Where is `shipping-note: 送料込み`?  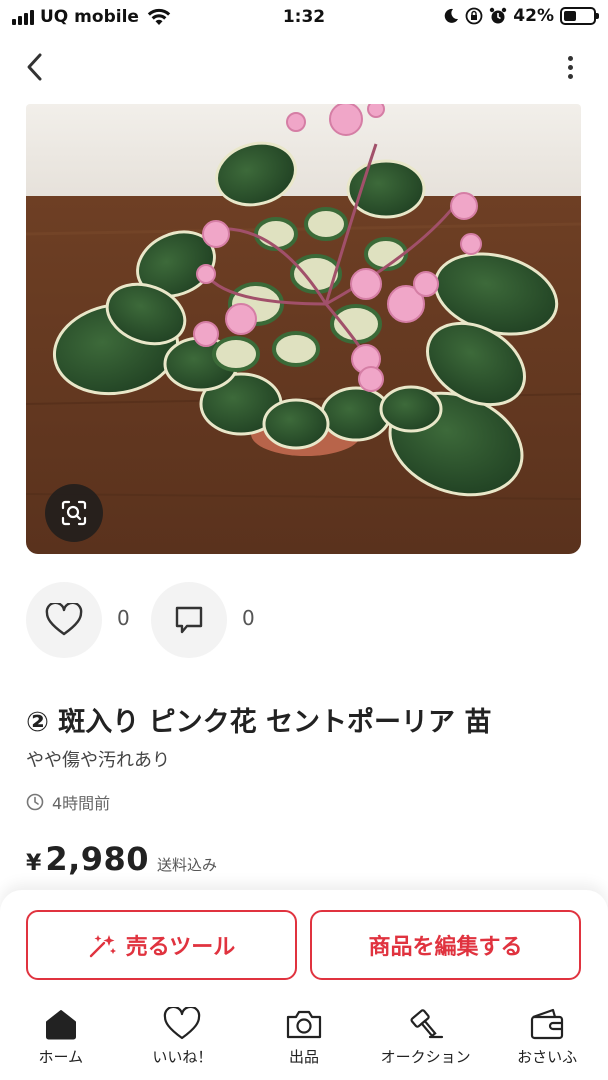
shipping-note: 送料込み is located at coordinates (187, 865).